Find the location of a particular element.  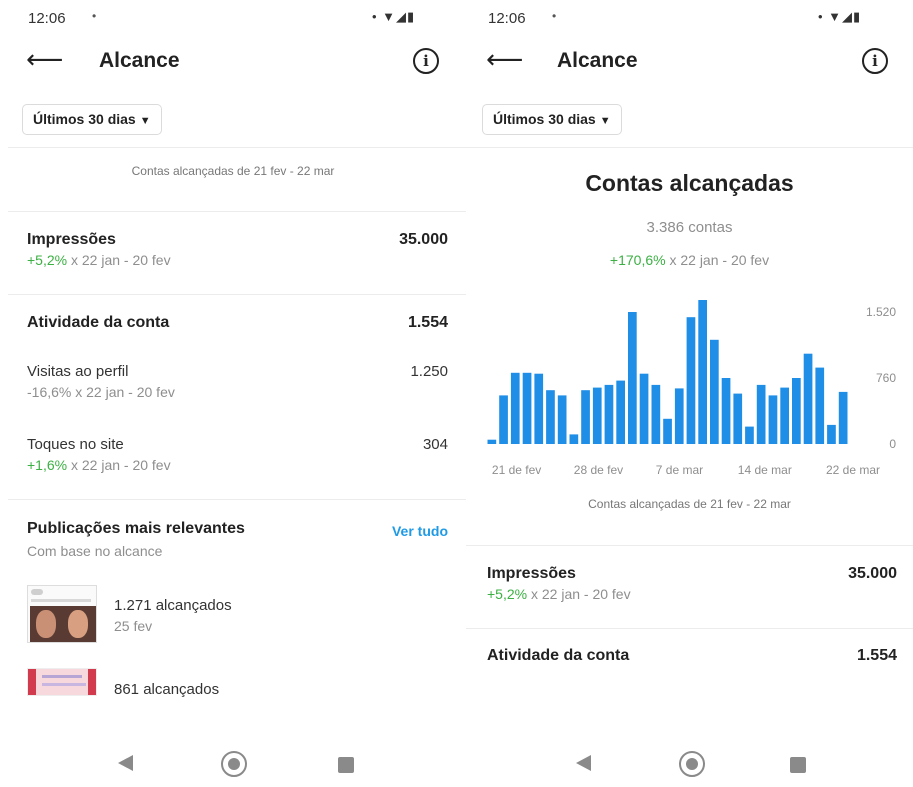

reach-title: Contas alcançadas is located at coordinates (689, 183).